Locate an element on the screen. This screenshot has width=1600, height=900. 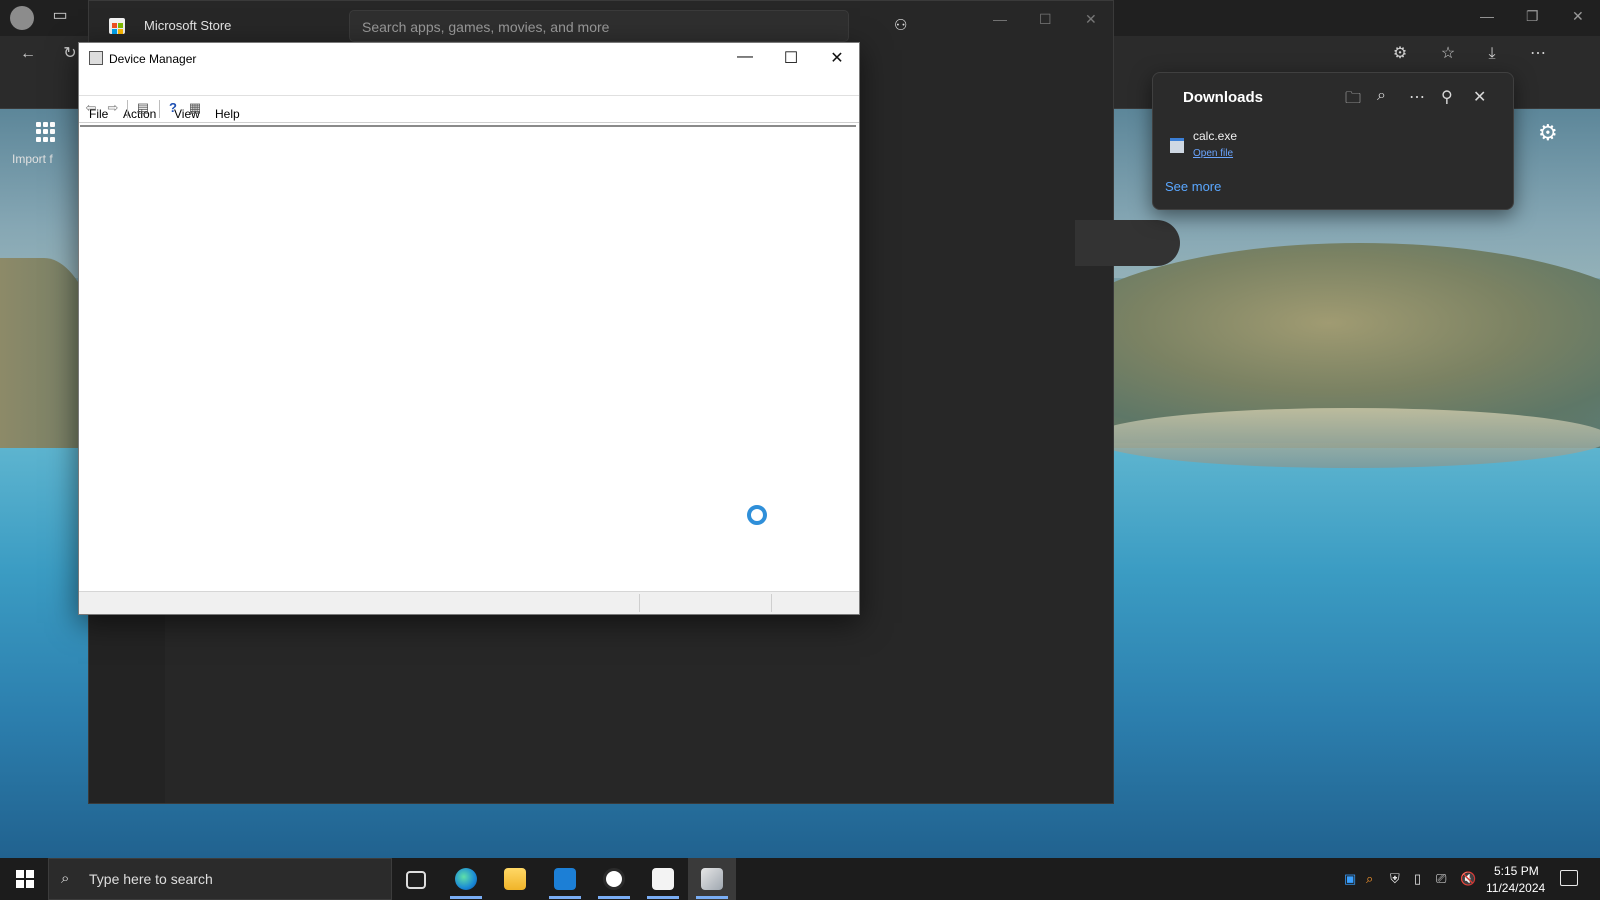
taskbar-store is located at coordinates (663, 879).